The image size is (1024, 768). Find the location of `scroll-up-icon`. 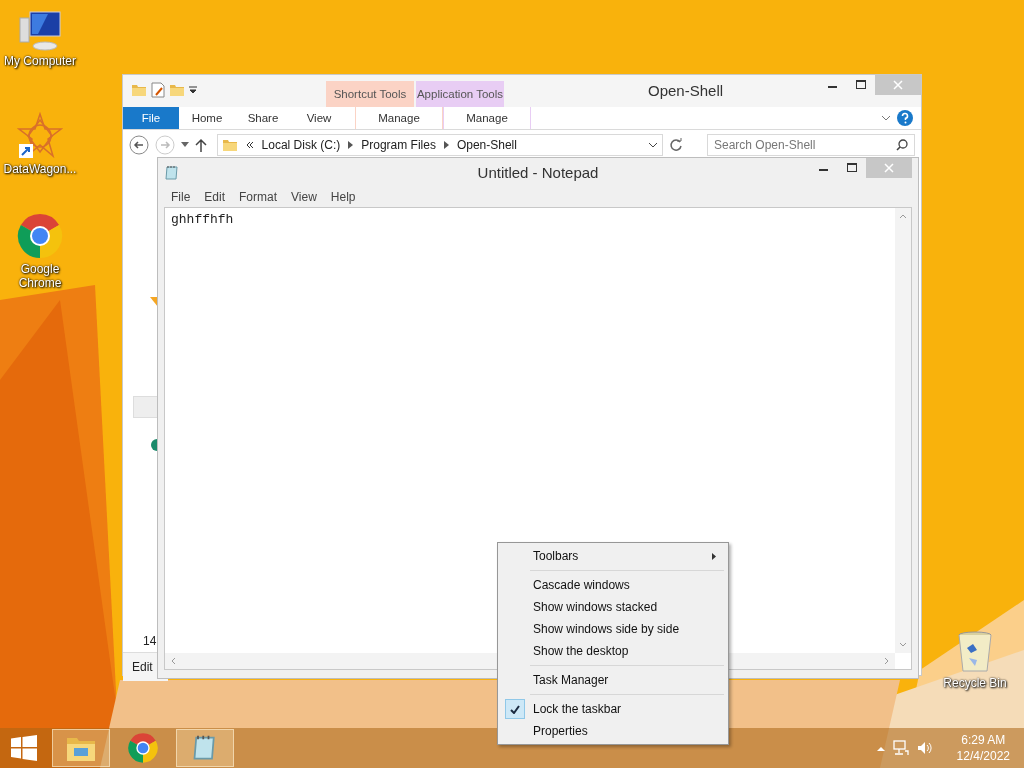

scroll-up-icon is located at coordinates (903, 216).